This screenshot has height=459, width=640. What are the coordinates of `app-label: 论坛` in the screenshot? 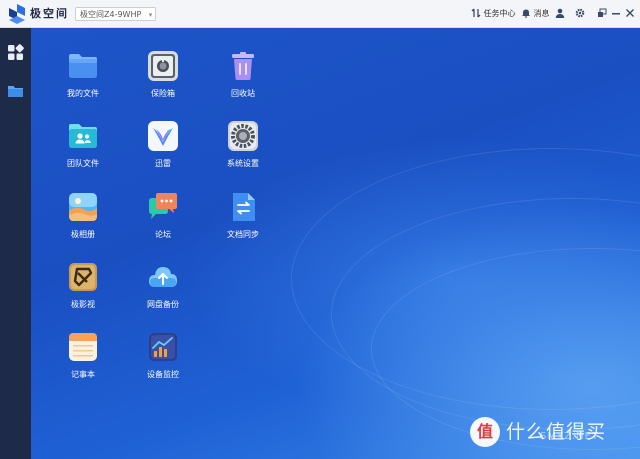 It's located at (163, 234).